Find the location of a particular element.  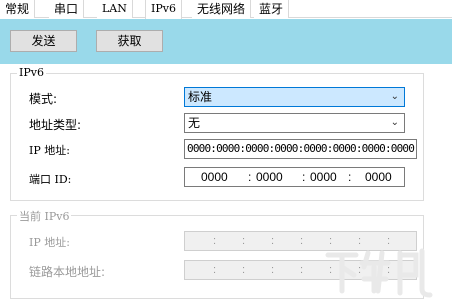

mode-value: 标准 is located at coordinates (200, 97).